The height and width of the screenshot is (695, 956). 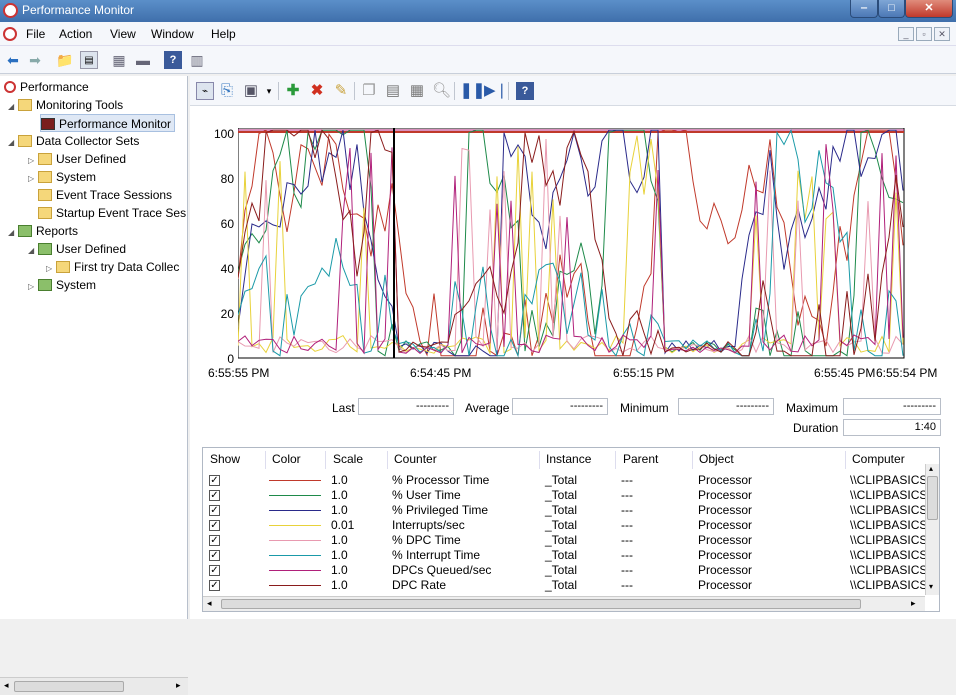 I want to click on menu-file: File, so click(x=35, y=34).